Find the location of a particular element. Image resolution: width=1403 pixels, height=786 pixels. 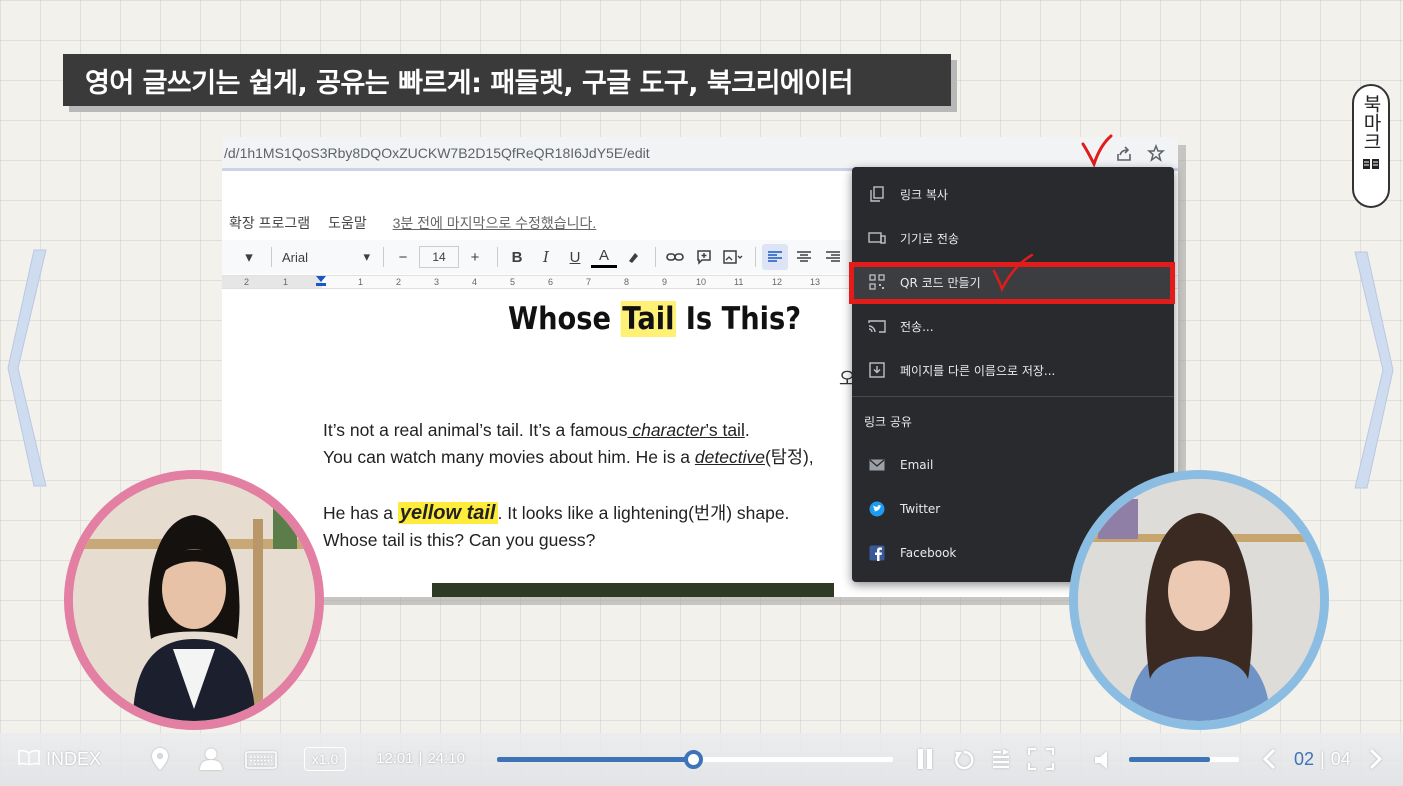

menu-share-email: Email is located at coordinates (1013, 465).